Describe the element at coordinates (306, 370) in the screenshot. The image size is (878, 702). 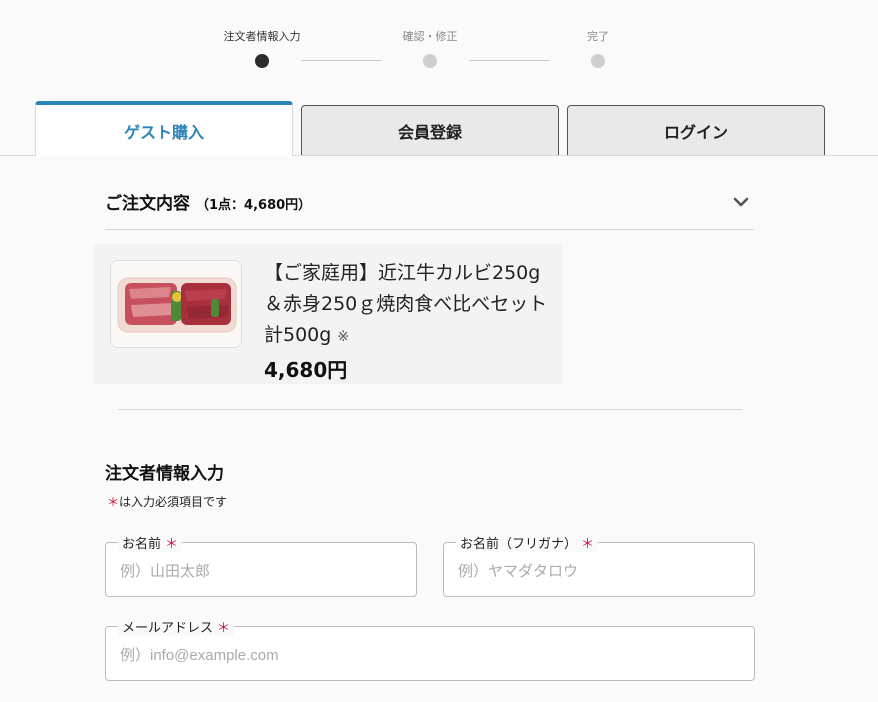
I see `product-price: 4,680円` at that location.